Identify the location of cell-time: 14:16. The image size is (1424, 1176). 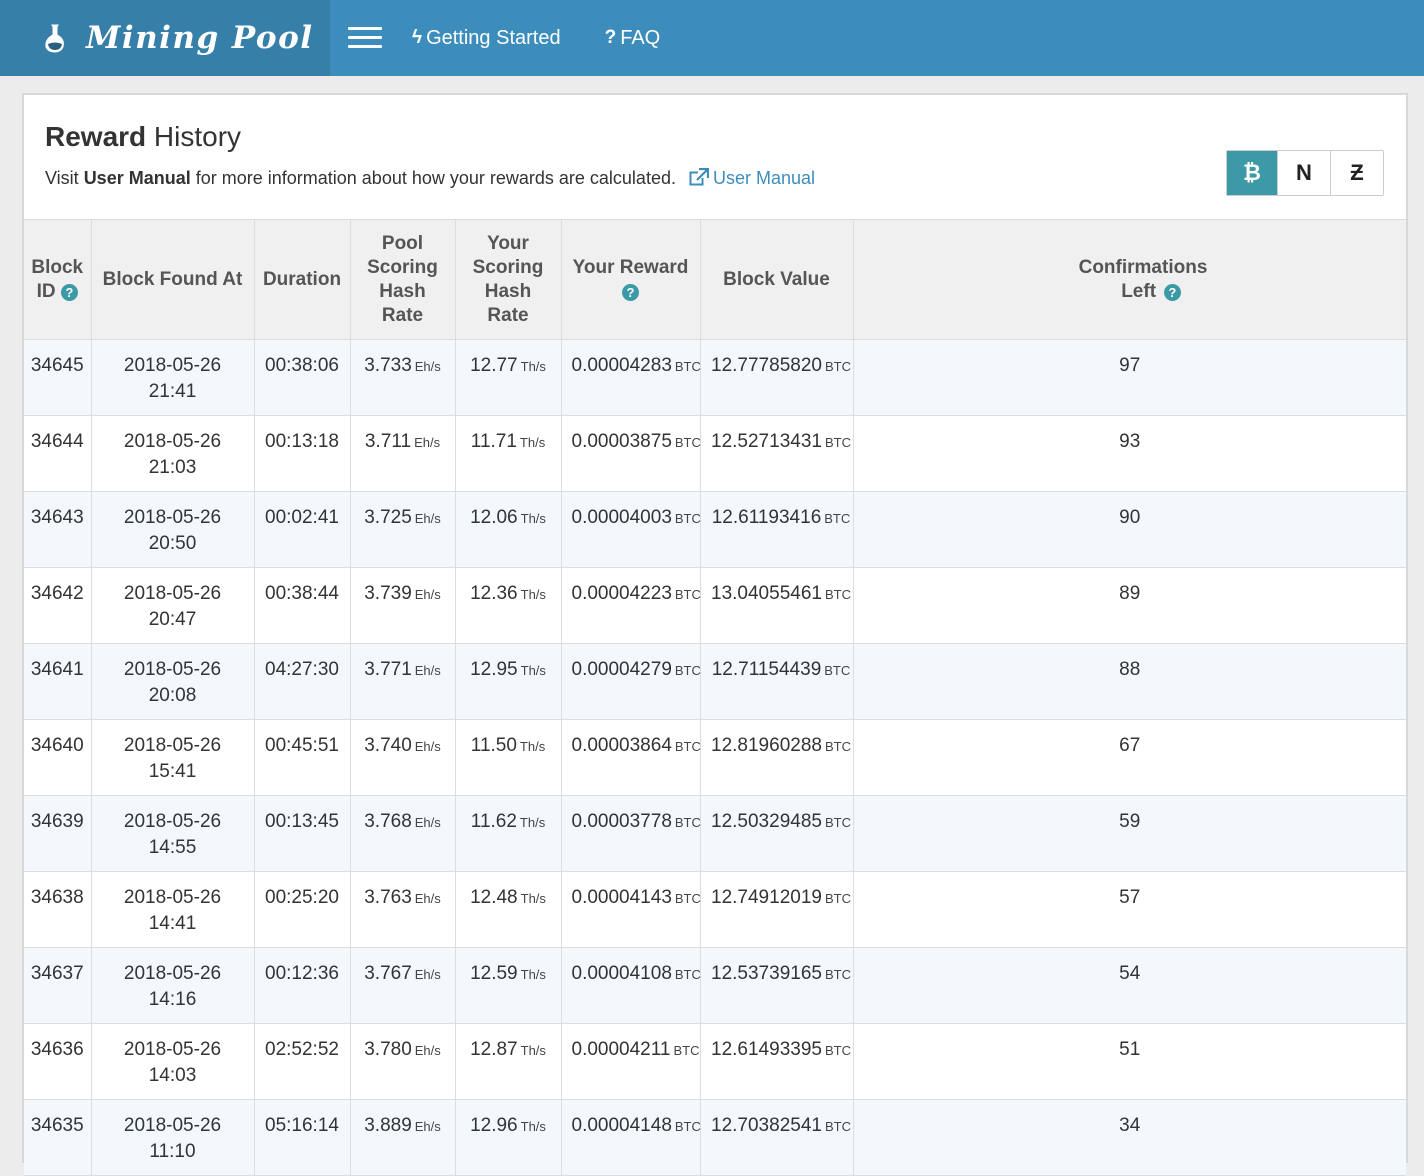
(172, 999).